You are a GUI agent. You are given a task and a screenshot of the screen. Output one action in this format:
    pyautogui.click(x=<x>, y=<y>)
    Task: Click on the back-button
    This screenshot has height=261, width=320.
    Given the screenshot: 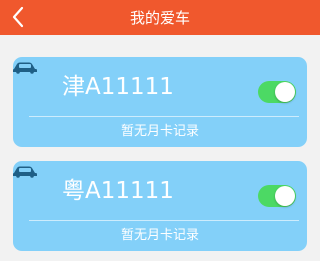 What is the action you would take?
    pyautogui.click(x=18, y=17)
    